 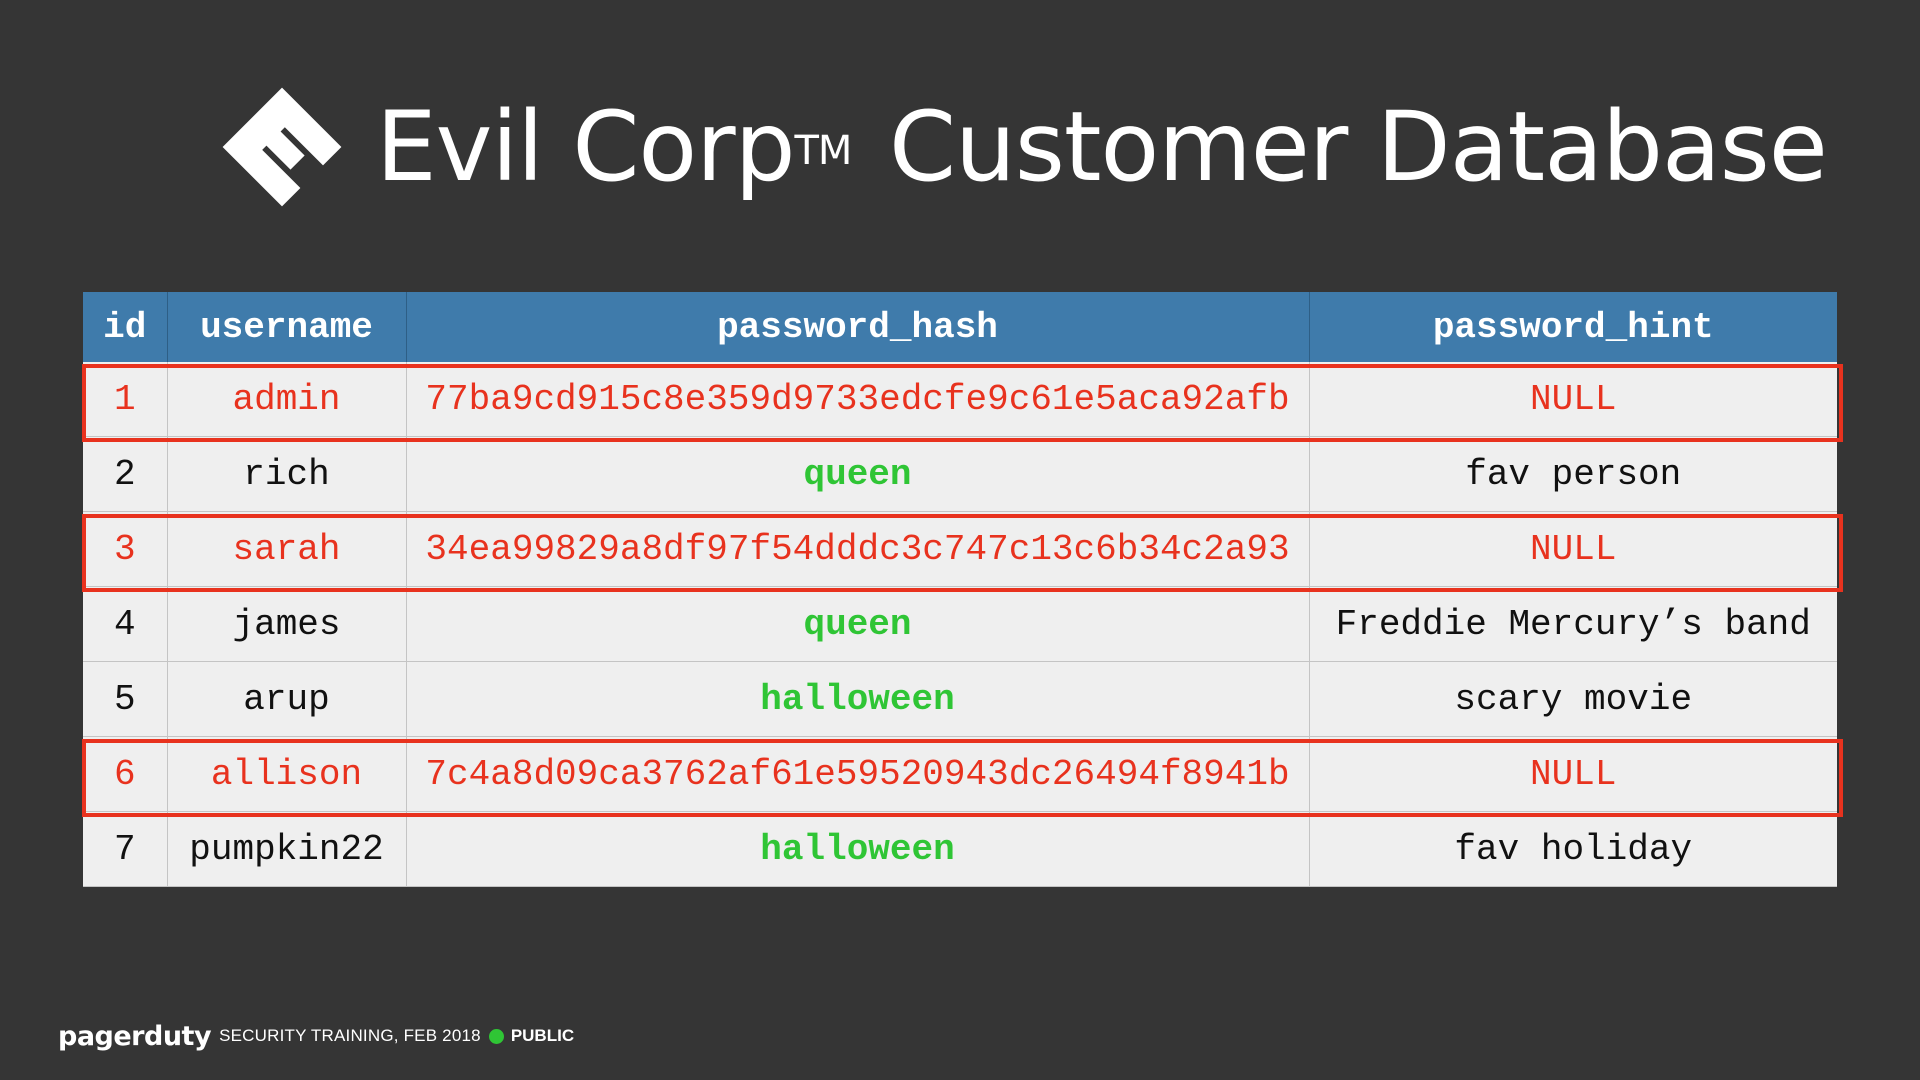 What do you see at coordinates (1573, 849) in the screenshot?
I see `cell-password-hint: fav holiday` at bounding box center [1573, 849].